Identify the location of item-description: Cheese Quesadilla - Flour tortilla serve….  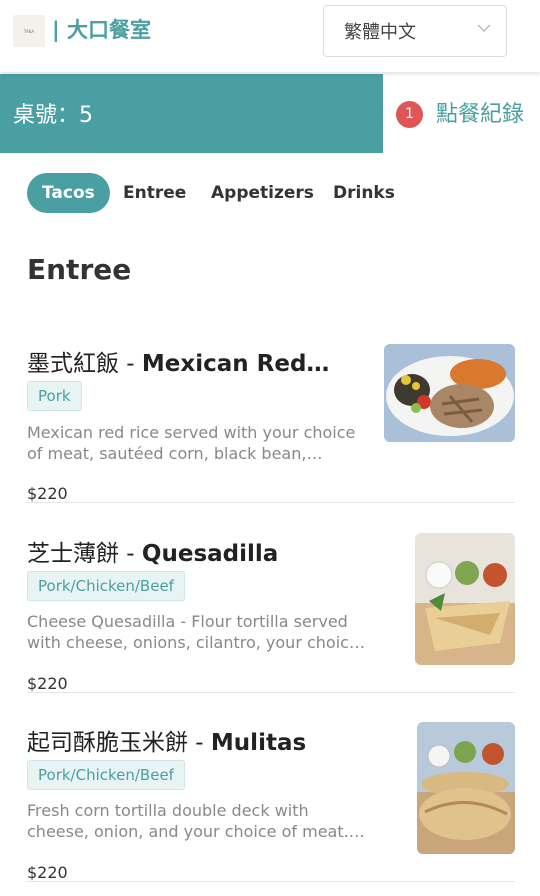
(196, 632).